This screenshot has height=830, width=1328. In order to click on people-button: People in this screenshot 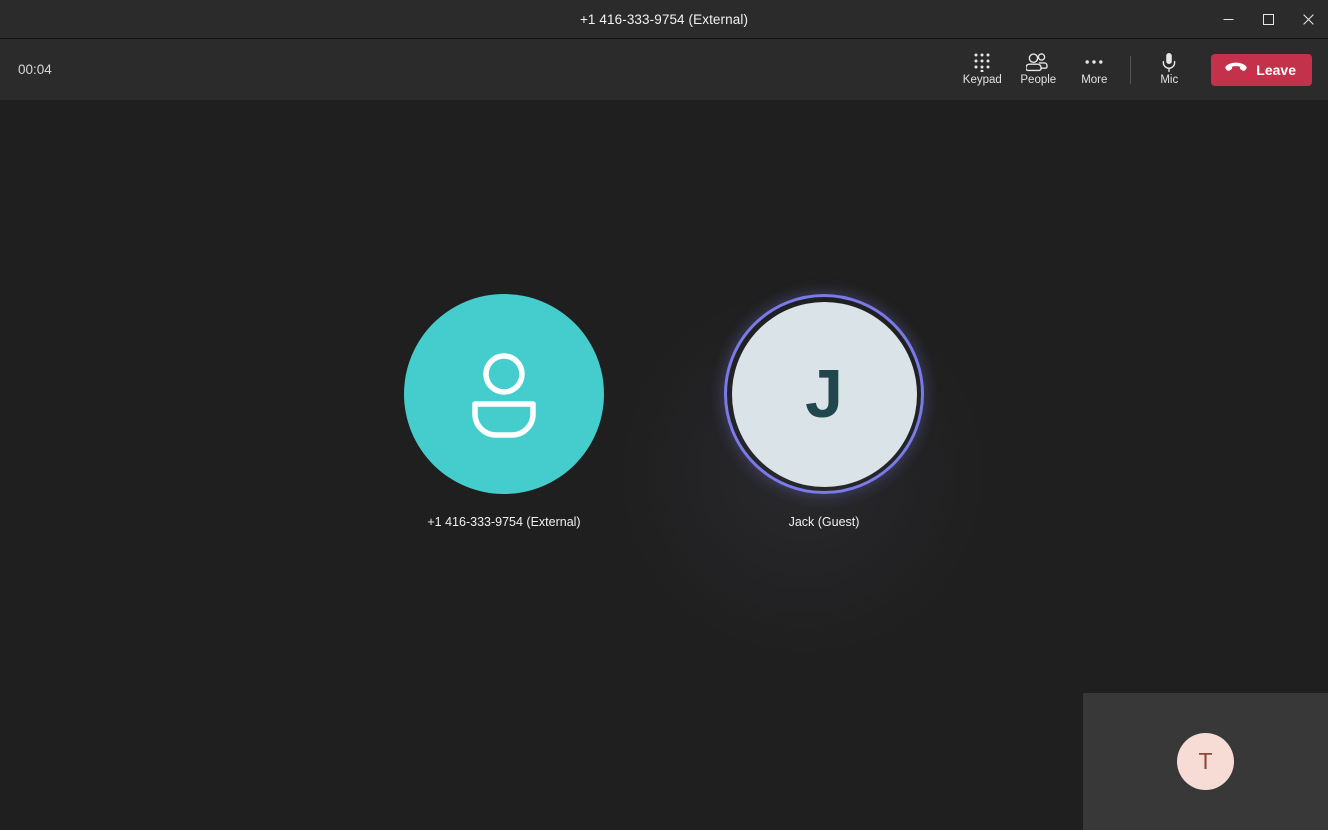, I will do `click(1038, 70)`.